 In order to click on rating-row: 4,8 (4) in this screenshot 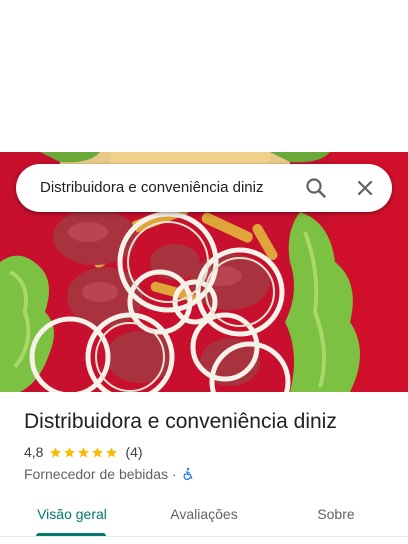, I will do `click(83, 452)`.